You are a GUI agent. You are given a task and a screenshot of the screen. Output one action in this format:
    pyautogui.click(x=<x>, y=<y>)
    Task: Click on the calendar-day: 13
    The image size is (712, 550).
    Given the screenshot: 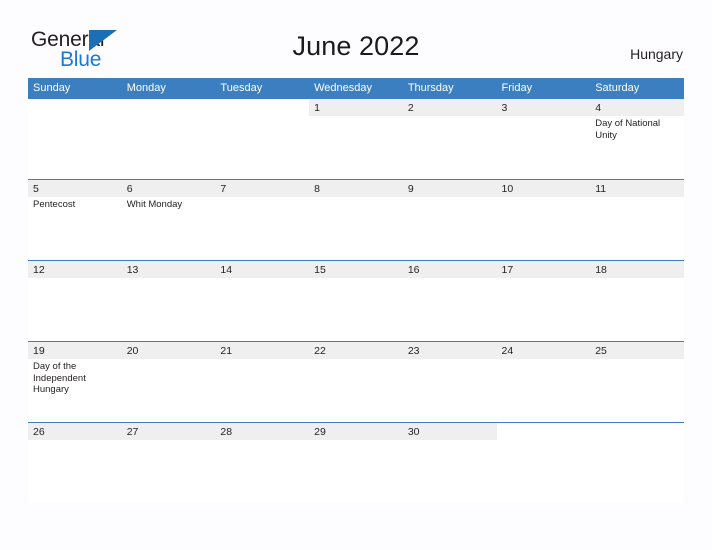 What is the action you would take?
    pyautogui.click(x=168, y=301)
    